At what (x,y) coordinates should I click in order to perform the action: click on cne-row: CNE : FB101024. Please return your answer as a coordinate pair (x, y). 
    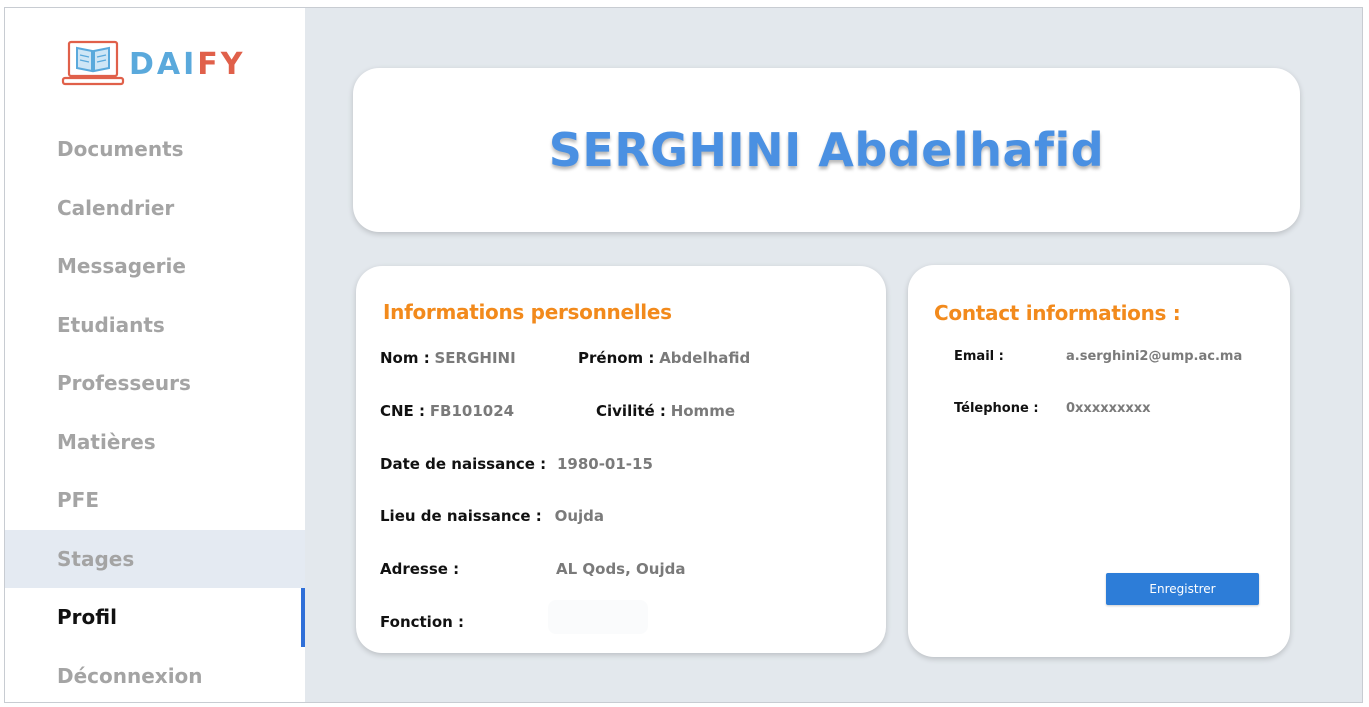
    Looking at the image, I should click on (447, 411).